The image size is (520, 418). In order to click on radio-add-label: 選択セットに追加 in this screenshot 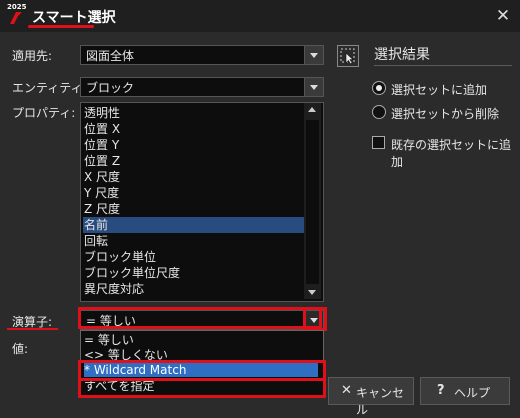, I will do `click(439, 90)`.